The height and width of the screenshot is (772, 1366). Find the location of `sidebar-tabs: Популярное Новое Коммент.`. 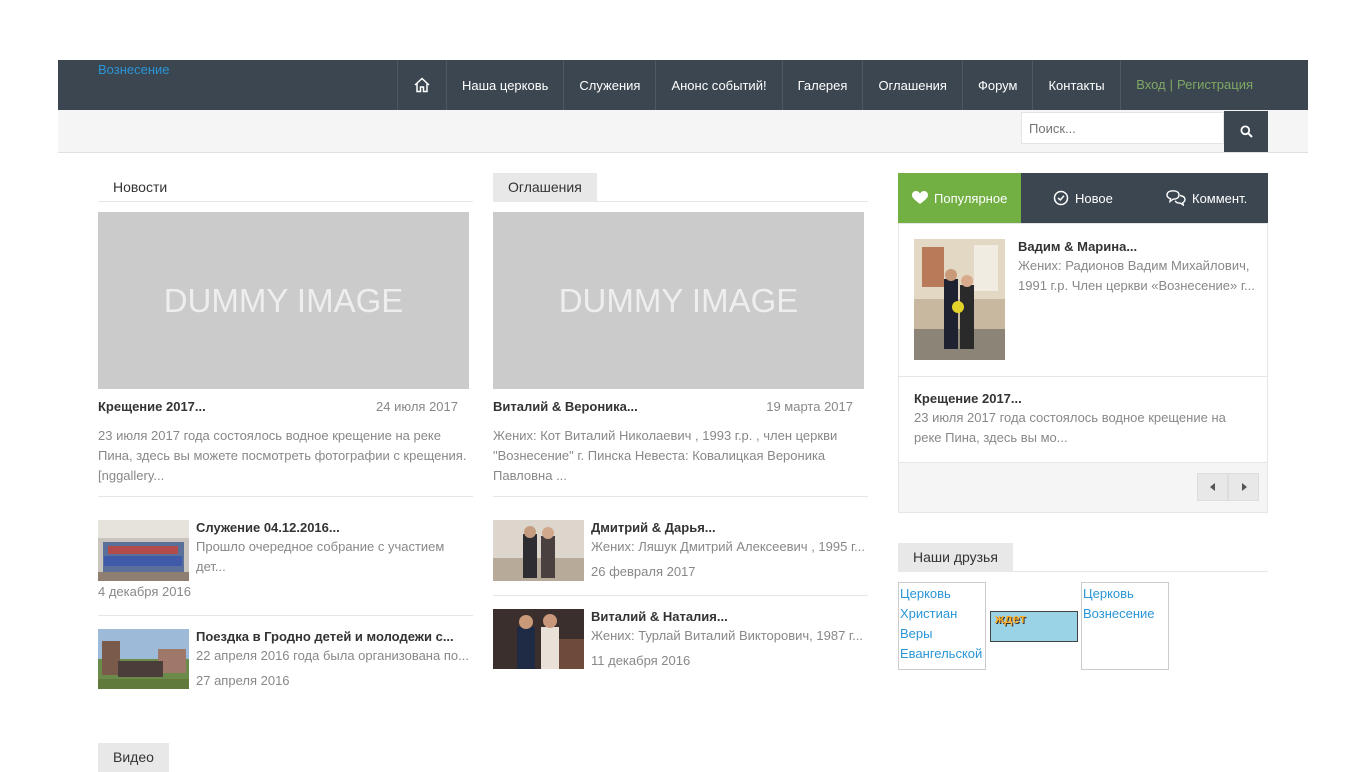

sidebar-tabs: Популярное Новое Коммент. is located at coordinates (1083, 198).